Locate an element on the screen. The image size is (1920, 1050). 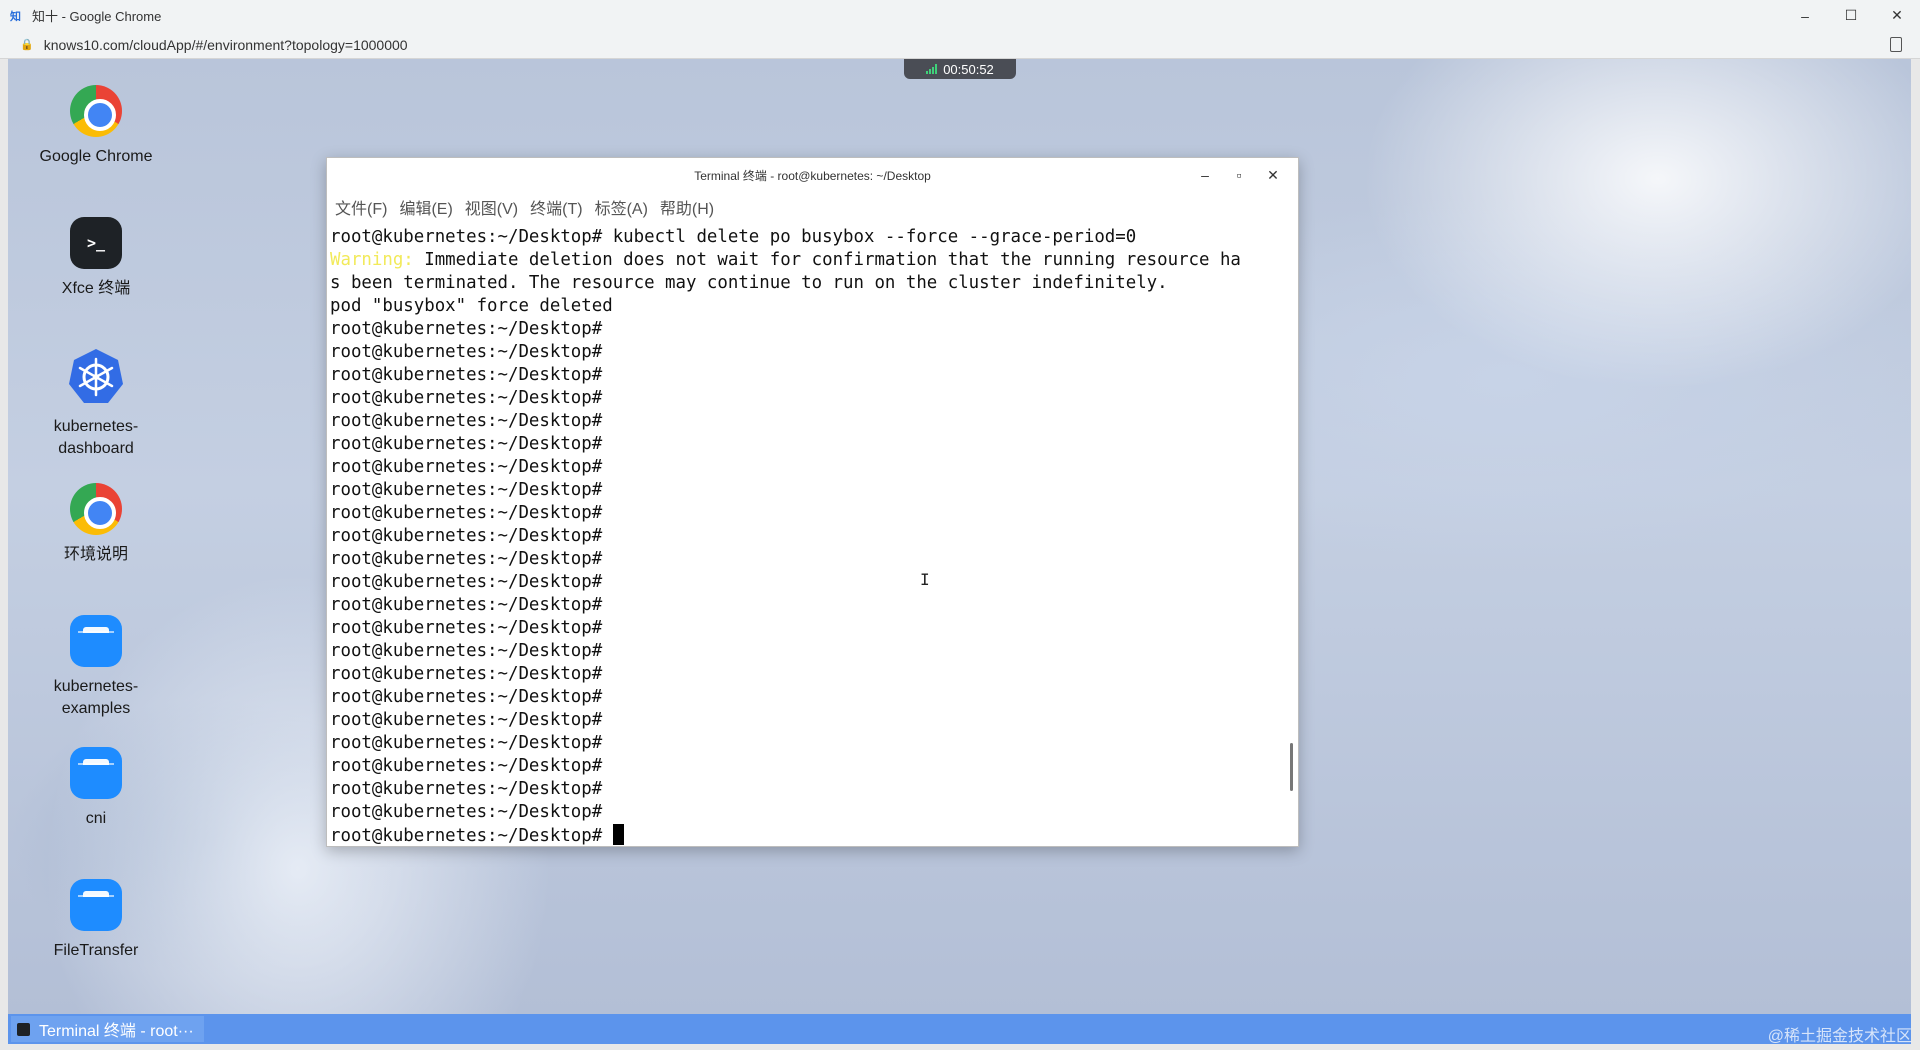
terminal-maximize-button: ▫ is located at coordinates (1239, 175).